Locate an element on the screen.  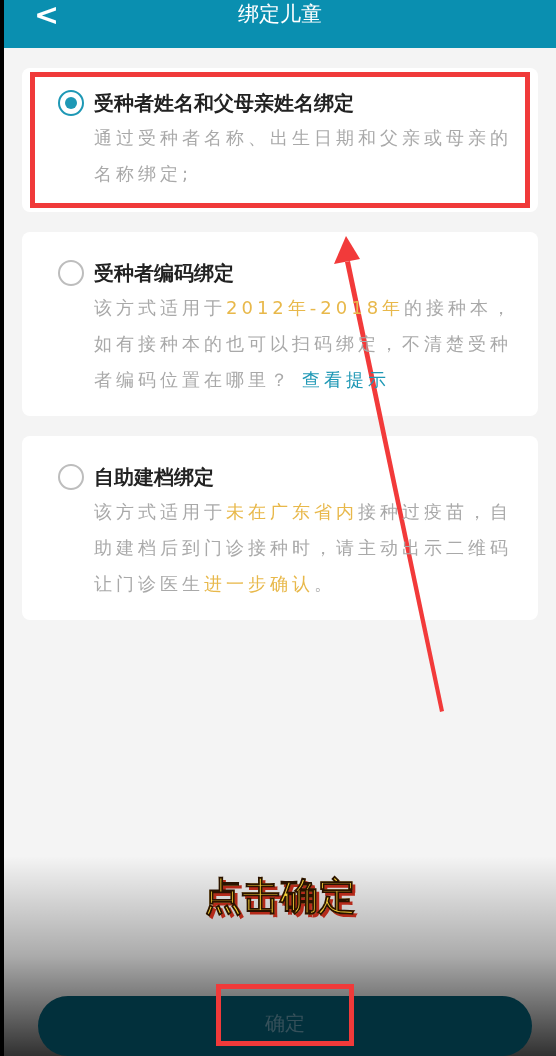
option-title: 受种者编码绑定 is located at coordinates (164, 273).